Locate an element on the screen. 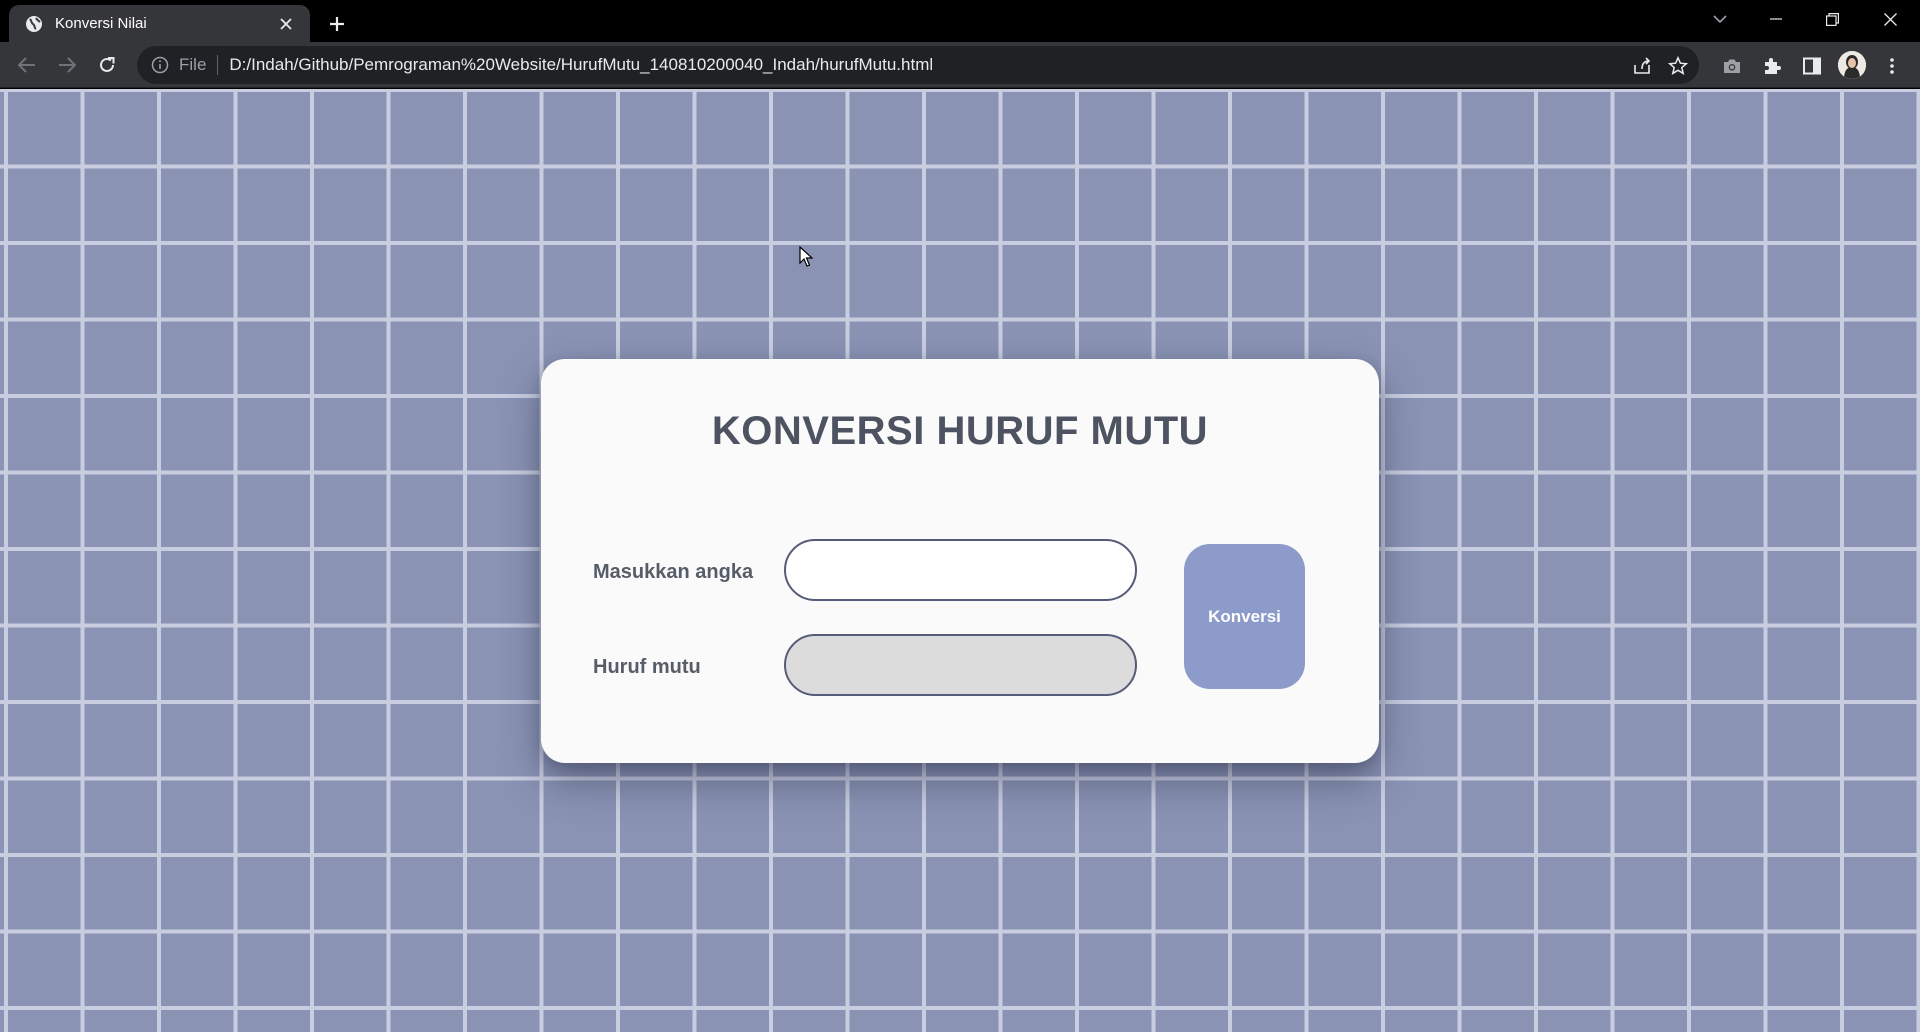 The image size is (1920, 1032). input-label: Masukkan angka is located at coordinates (673, 572).